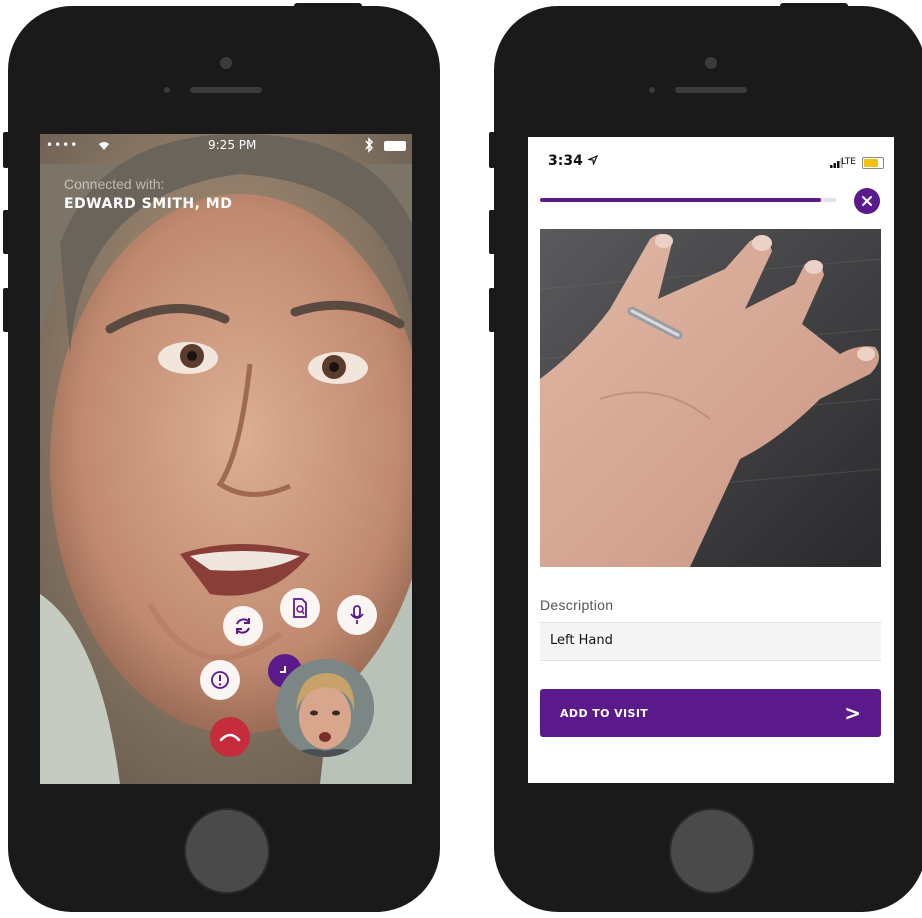 The width and height of the screenshot is (922, 918). What do you see at coordinates (710, 713) in the screenshot?
I see `add-to-visit-button: ADD TO VISIT >` at bounding box center [710, 713].